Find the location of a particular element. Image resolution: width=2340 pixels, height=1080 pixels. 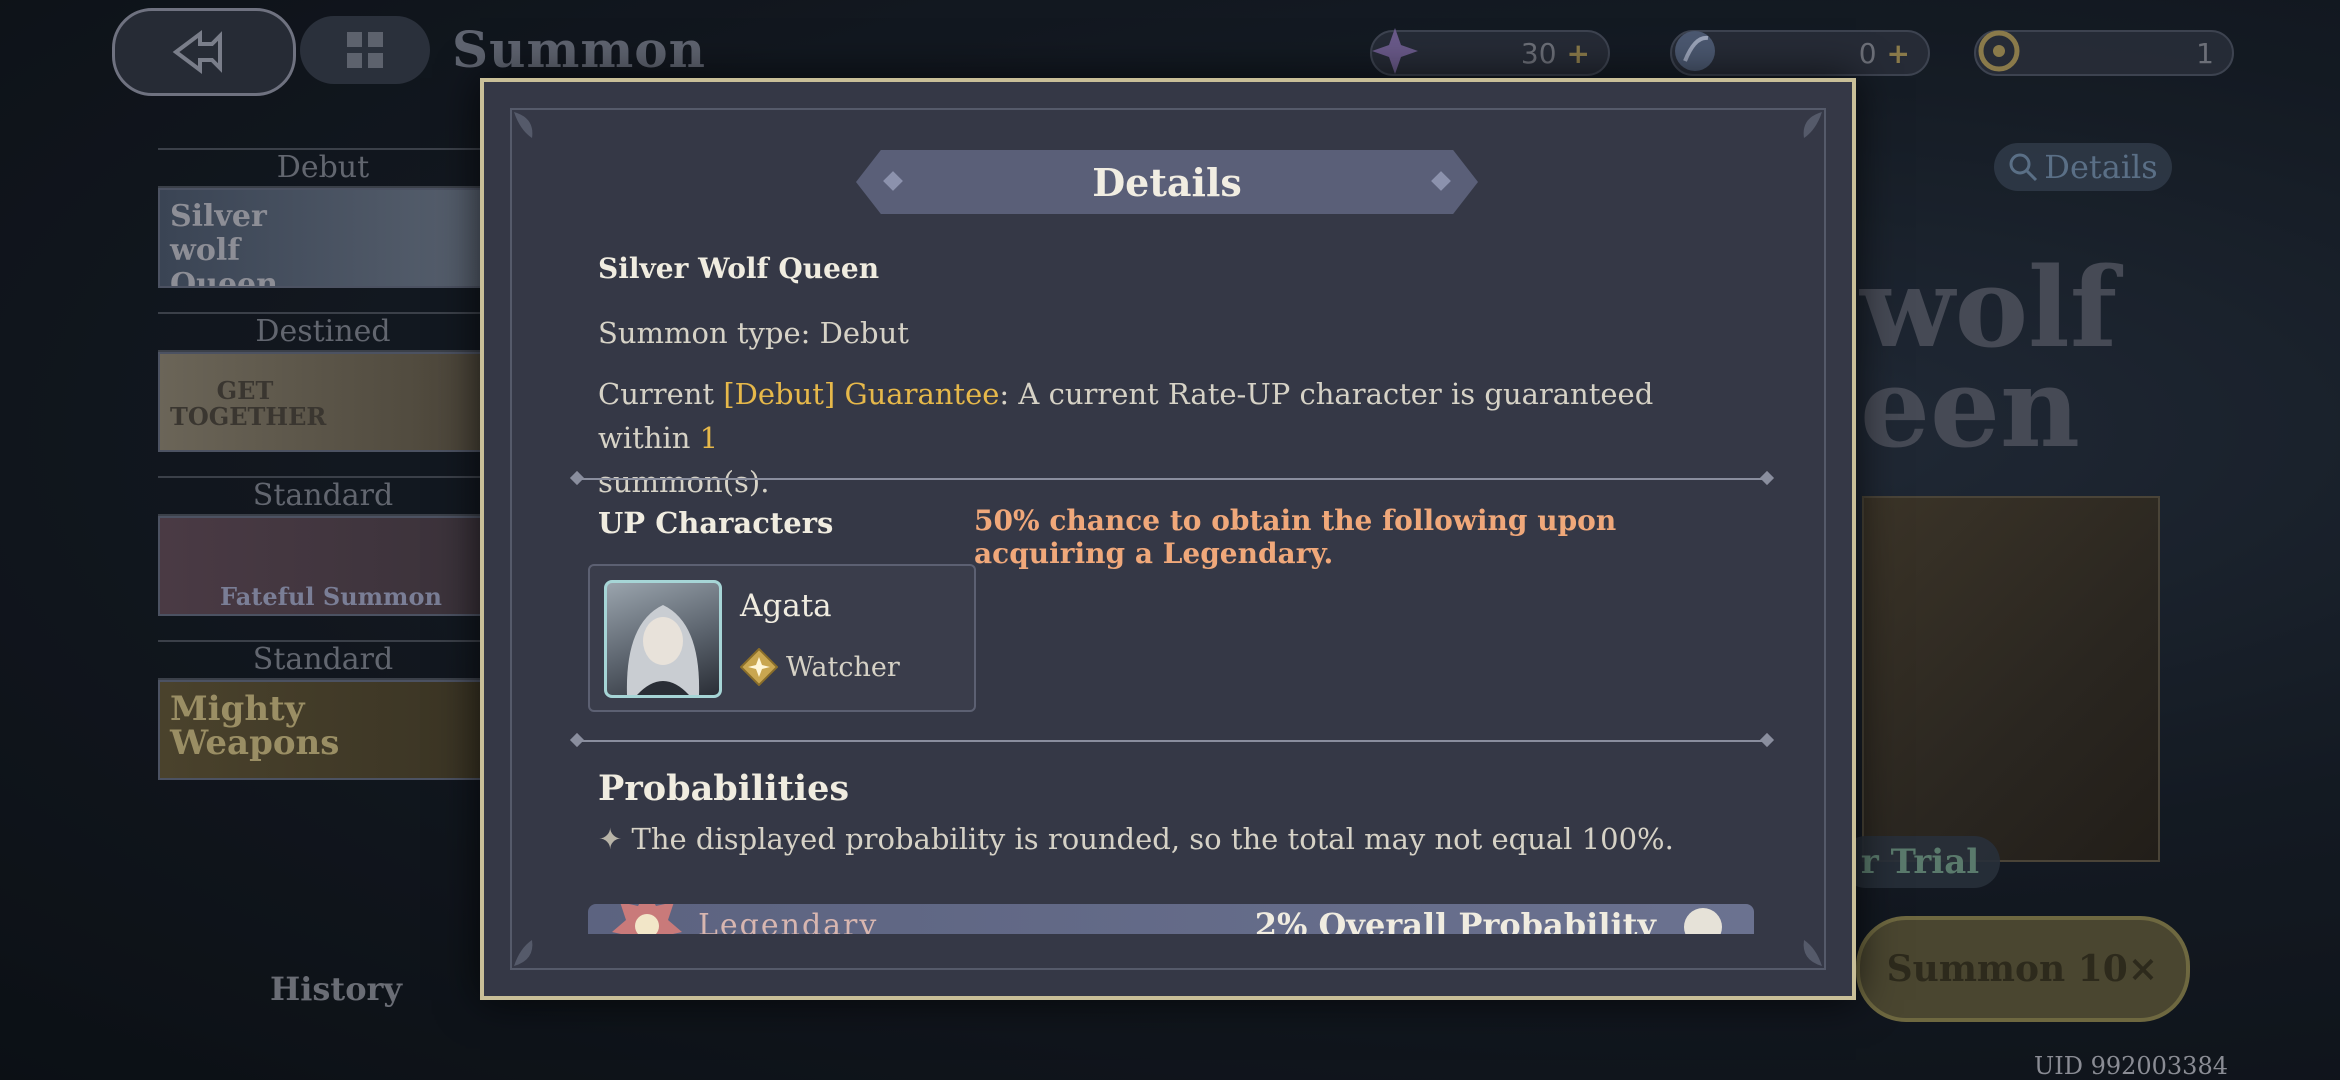

character-portrait is located at coordinates (663, 639).